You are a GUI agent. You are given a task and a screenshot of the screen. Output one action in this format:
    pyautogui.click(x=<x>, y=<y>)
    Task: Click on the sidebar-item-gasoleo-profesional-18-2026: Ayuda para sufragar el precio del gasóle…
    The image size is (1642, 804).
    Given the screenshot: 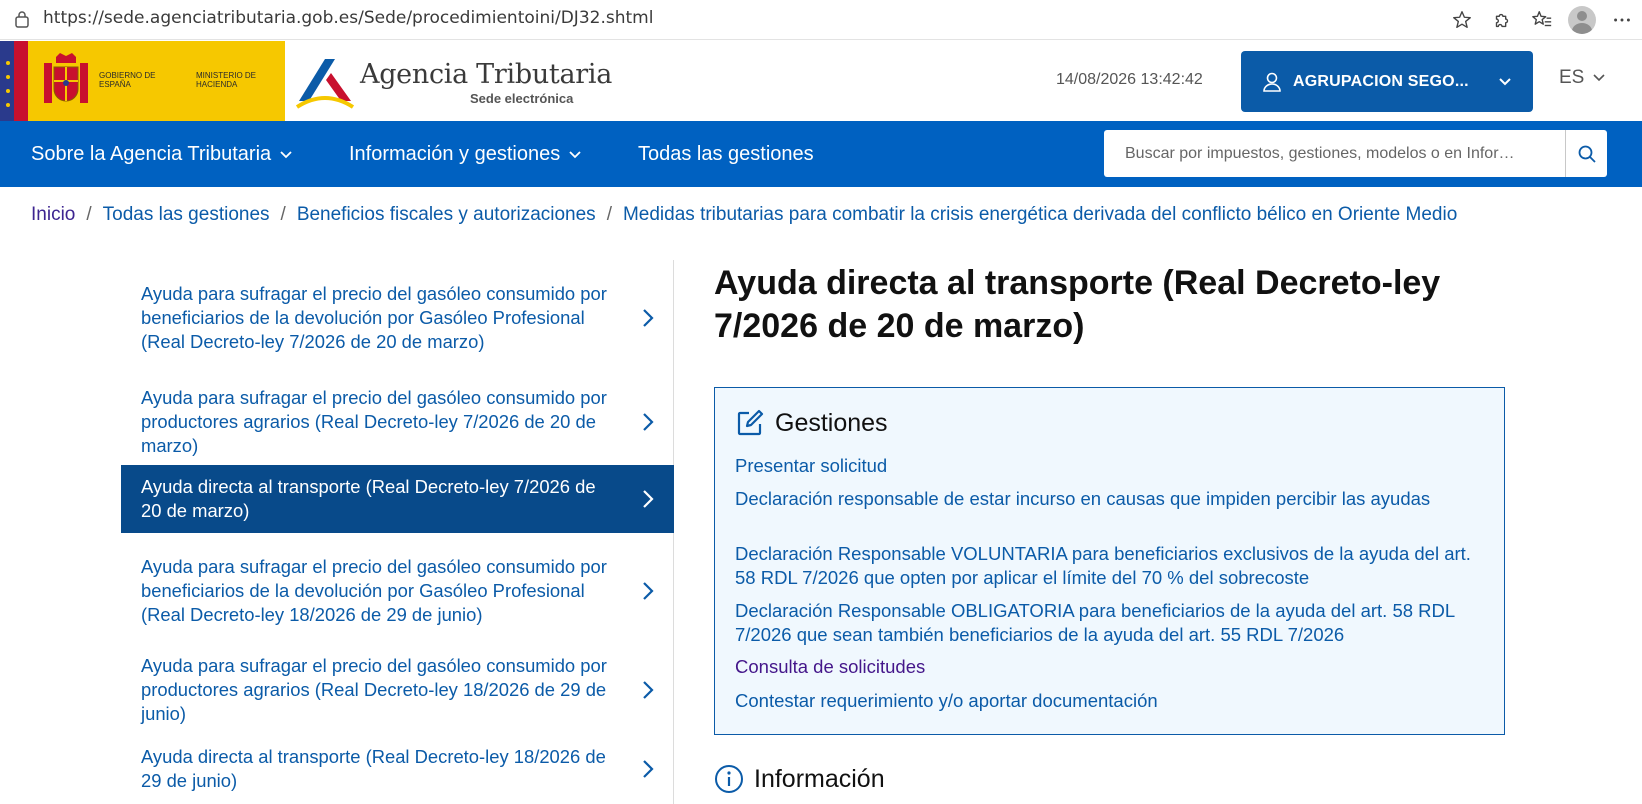 What is the action you would take?
    pyautogui.click(x=397, y=591)
    